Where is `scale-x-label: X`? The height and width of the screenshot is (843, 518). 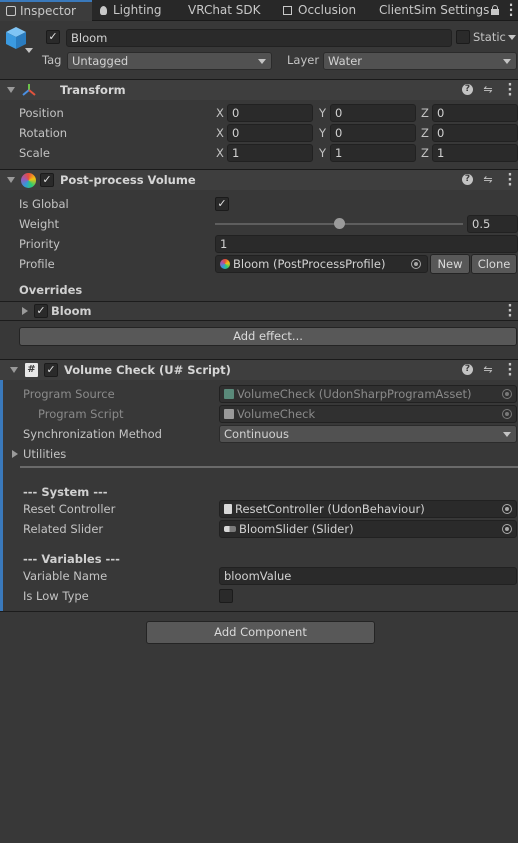
scale-x-label: X is located at coordinates (220, 153).